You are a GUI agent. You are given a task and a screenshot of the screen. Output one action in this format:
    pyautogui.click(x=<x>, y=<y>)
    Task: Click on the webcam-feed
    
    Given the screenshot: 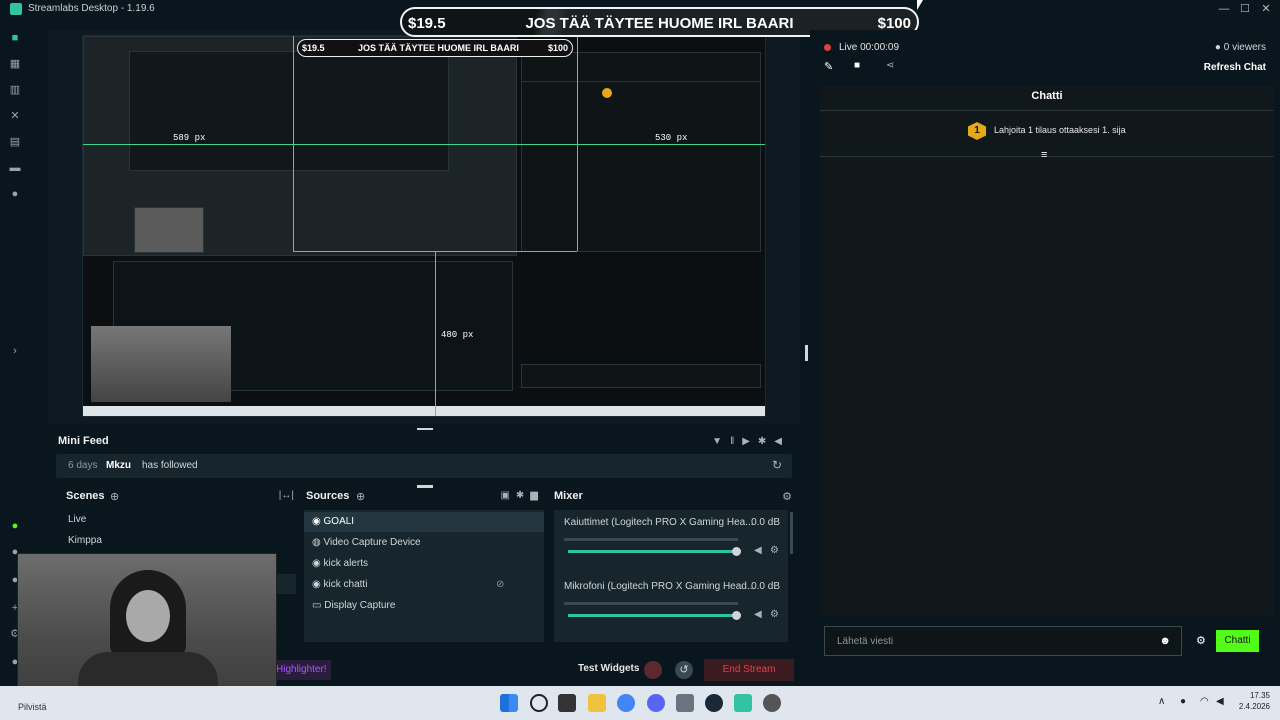 What is the action you would take?
    pyautogui.click(x=147, y=626)
    